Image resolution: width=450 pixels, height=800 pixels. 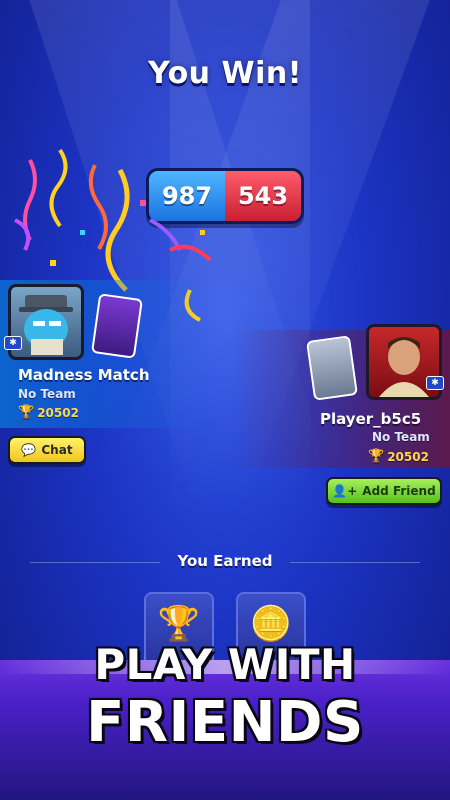 I want to click on player-right-trophies: 🏆 20502, so click(x=398, y=456).